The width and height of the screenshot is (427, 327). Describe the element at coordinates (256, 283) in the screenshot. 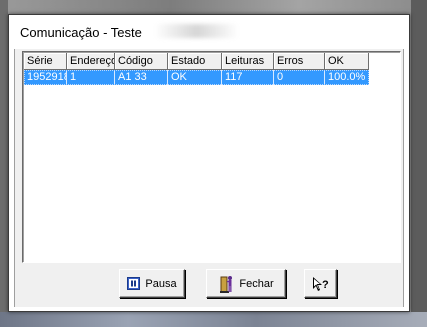

I see `close-button-label: Fechar` at that location.